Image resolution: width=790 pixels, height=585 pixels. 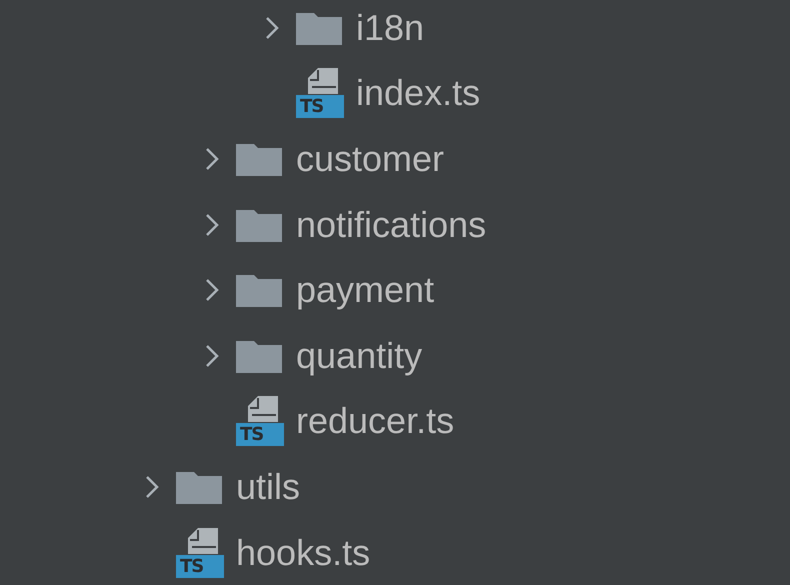 I want to click on folder-name: customer, so click(x=370, y=159).